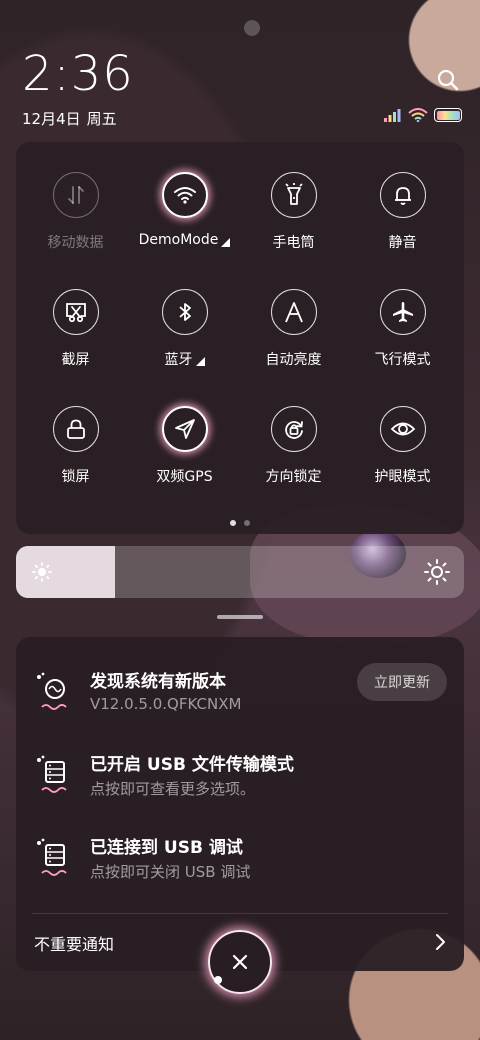  Describe the element at coordinates (184, 312) in the screenshot. I see `bluetooth-icon` at that location.